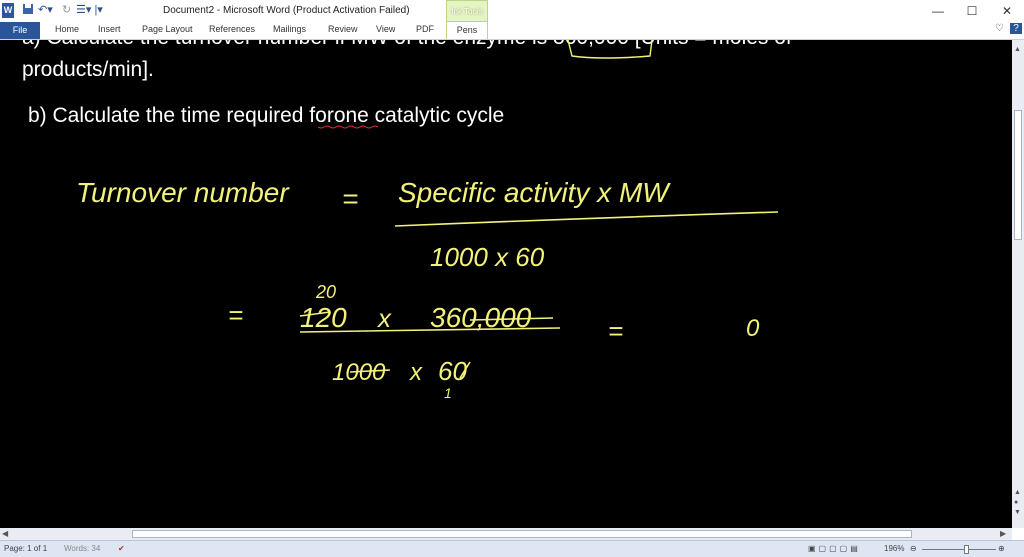  What do you see at coordinates (534, 192) in the screenshot?
I see `ink-numerator: Specific activity x MW` at bounding box center [534, 192].